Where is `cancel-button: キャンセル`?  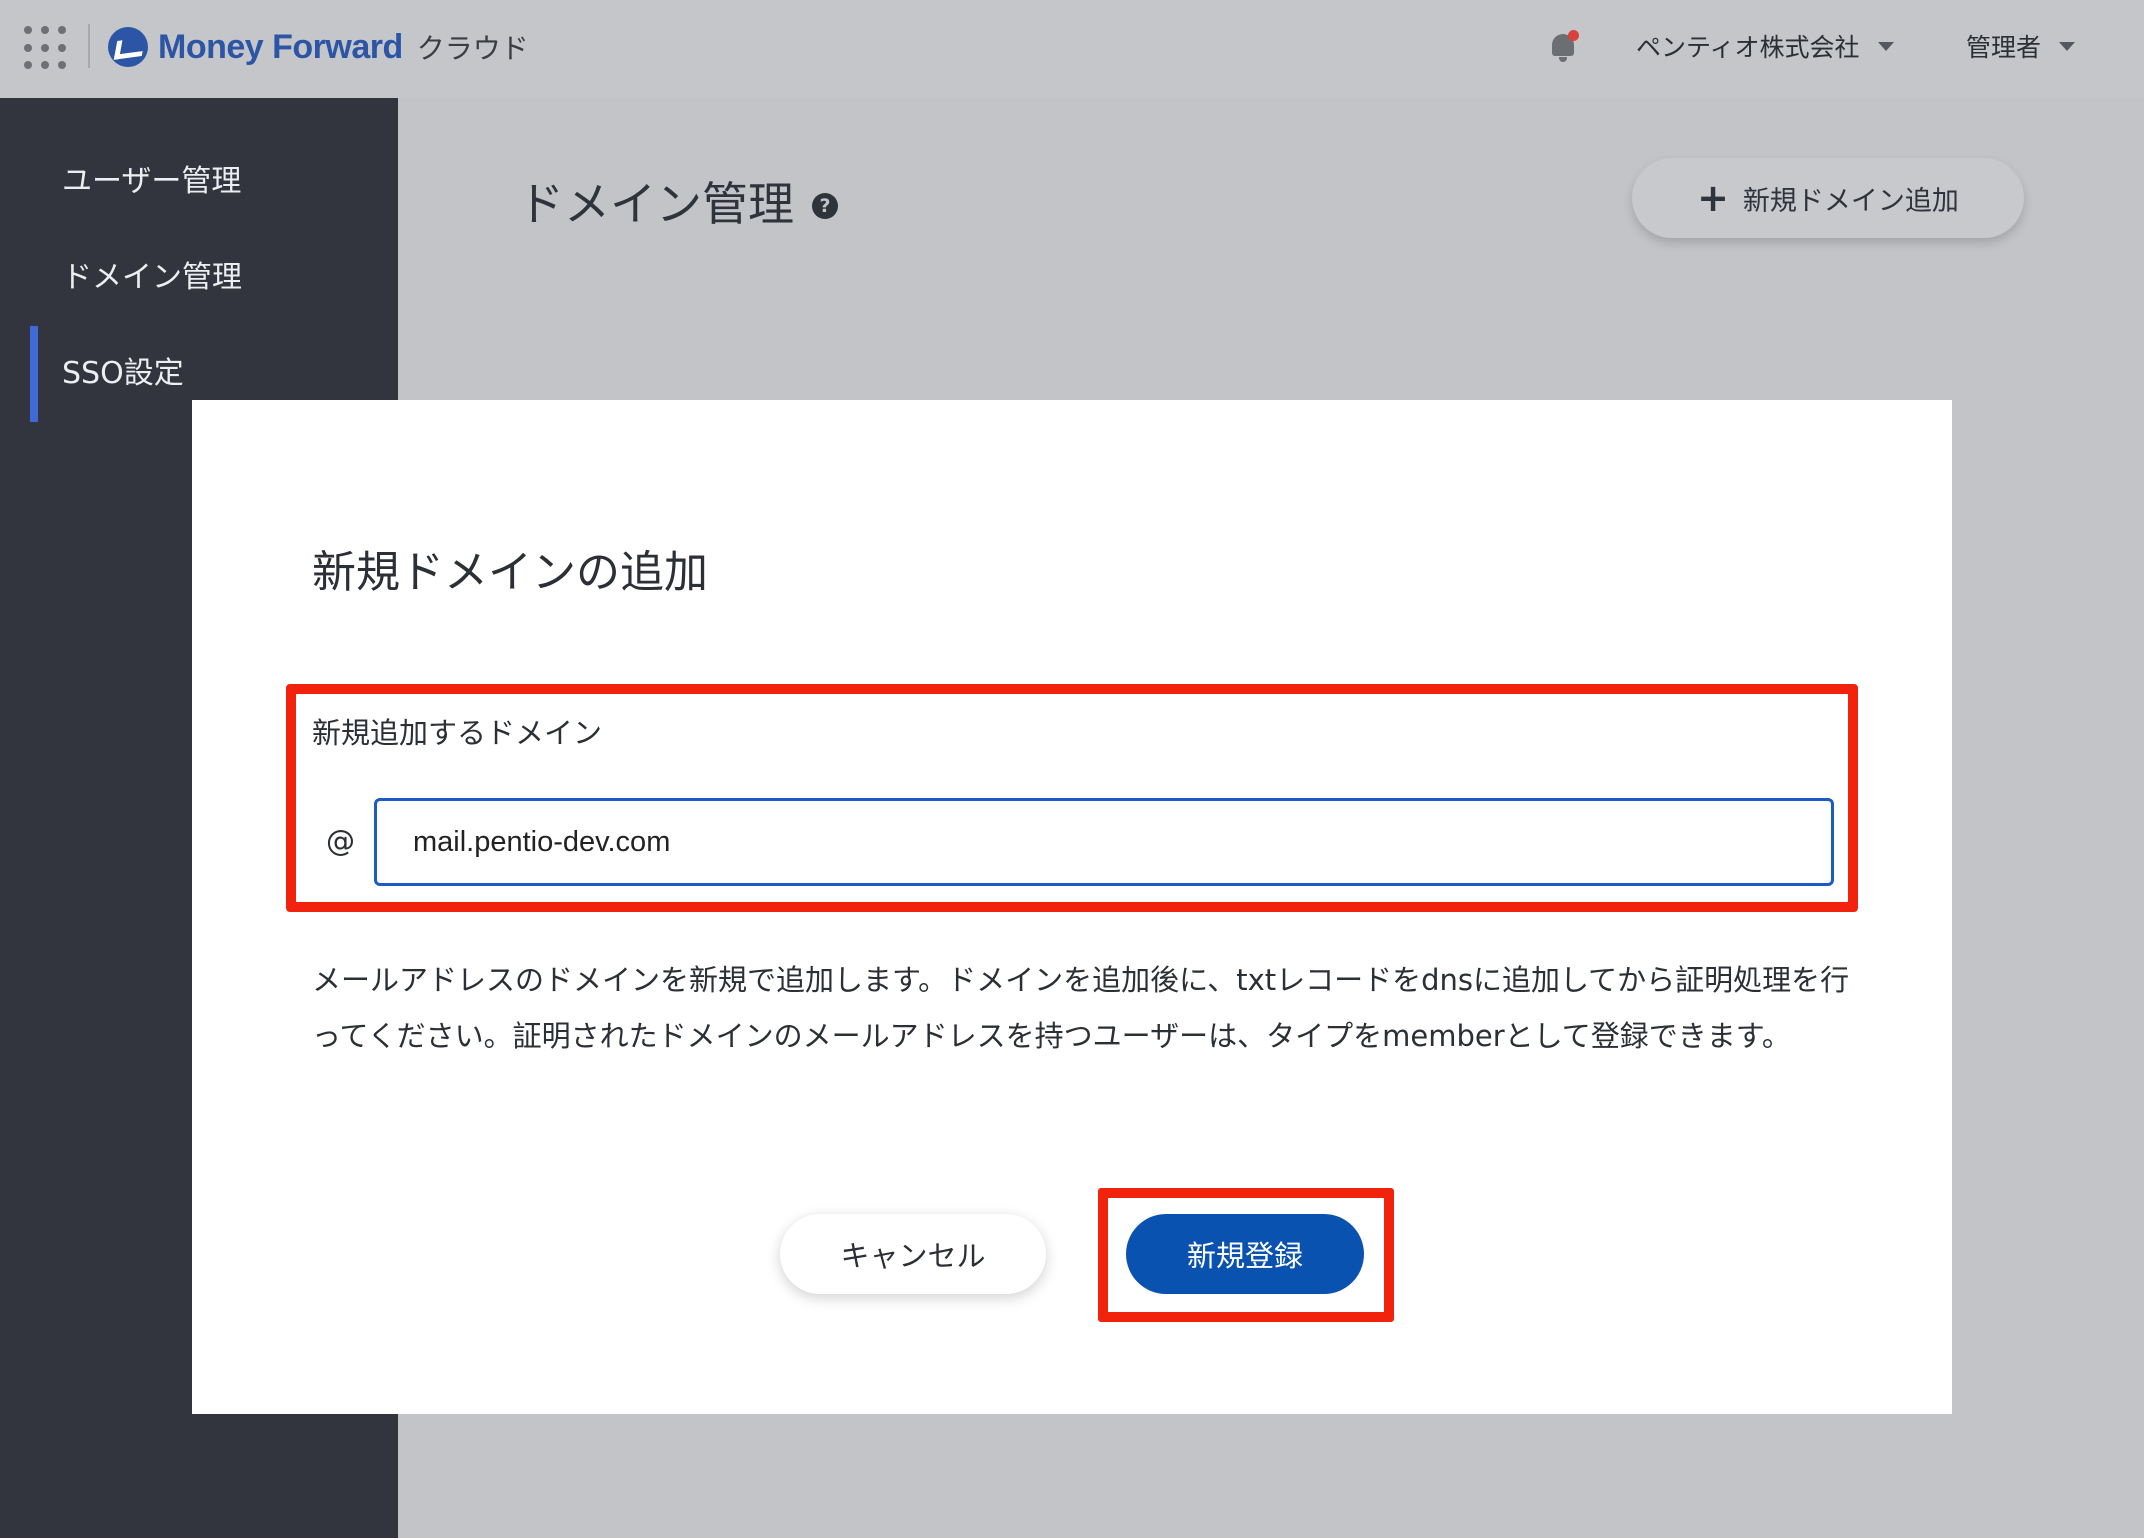
cancel-button: キャンセル is located at coordinates (913, 1254).